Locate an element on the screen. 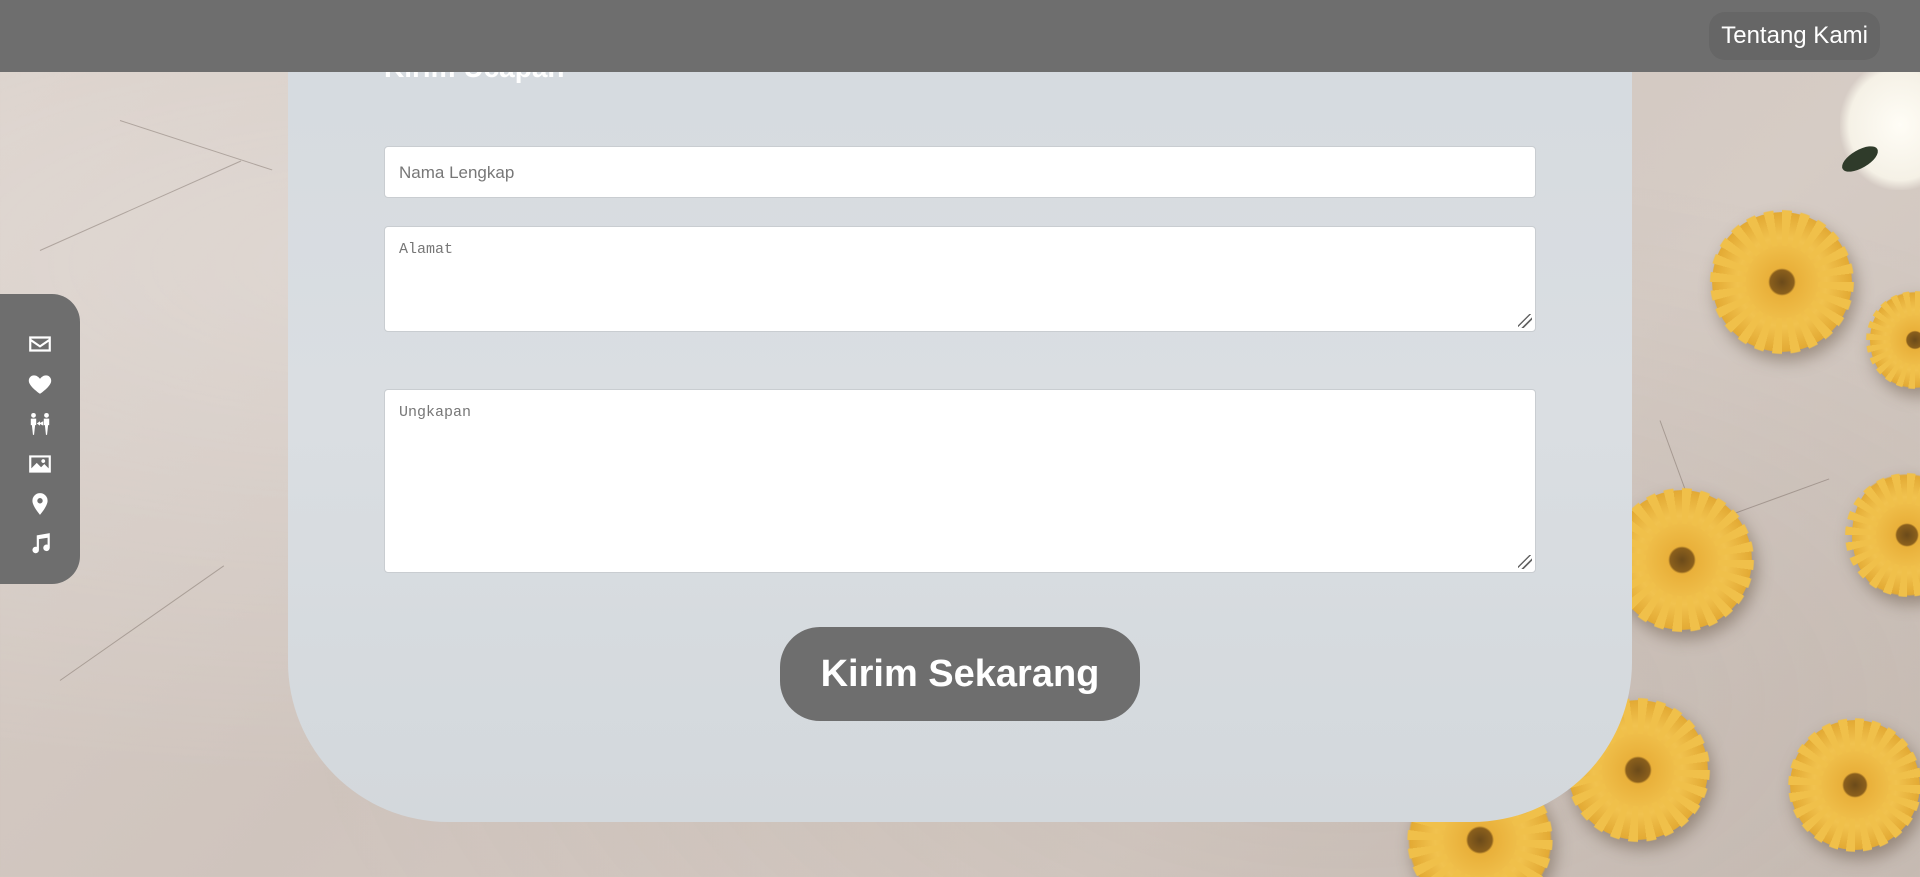 The height and width of the screenshot is (877, 1920). map-pin-icon is located at coordinates (40, 504).